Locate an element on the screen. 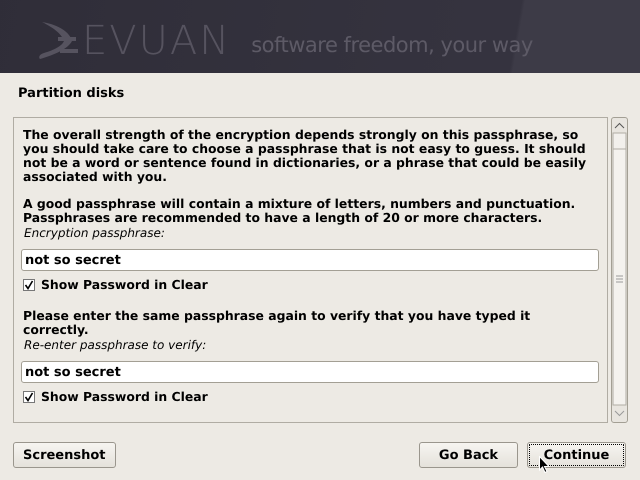  scrollbar is located at coordinates (619, 270).